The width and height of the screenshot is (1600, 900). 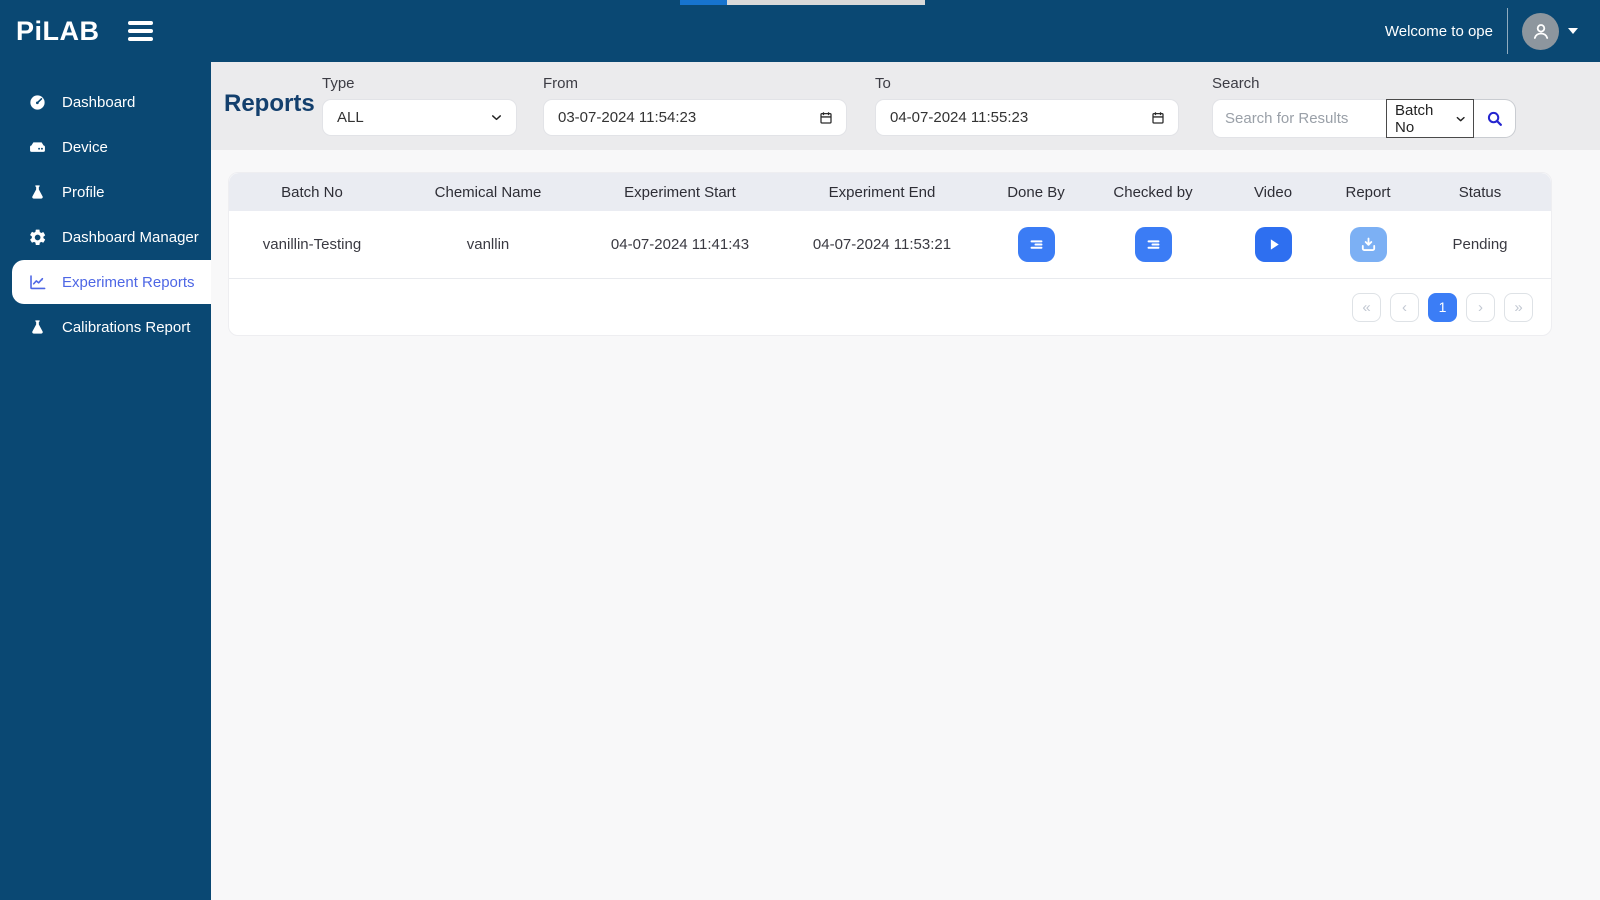 What do you see at coordinates (560, 83) in the screenshot?
I see `from-label: From` at bounding box center [560, 83].